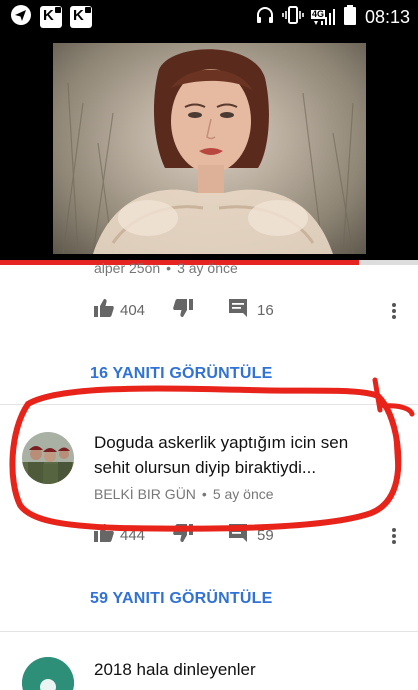 Image resolution: width=418 pixels, height=690 pixels. Describe the element at coordinates (265, 17) in the screenshot. I see `headphones-icon` at that location.